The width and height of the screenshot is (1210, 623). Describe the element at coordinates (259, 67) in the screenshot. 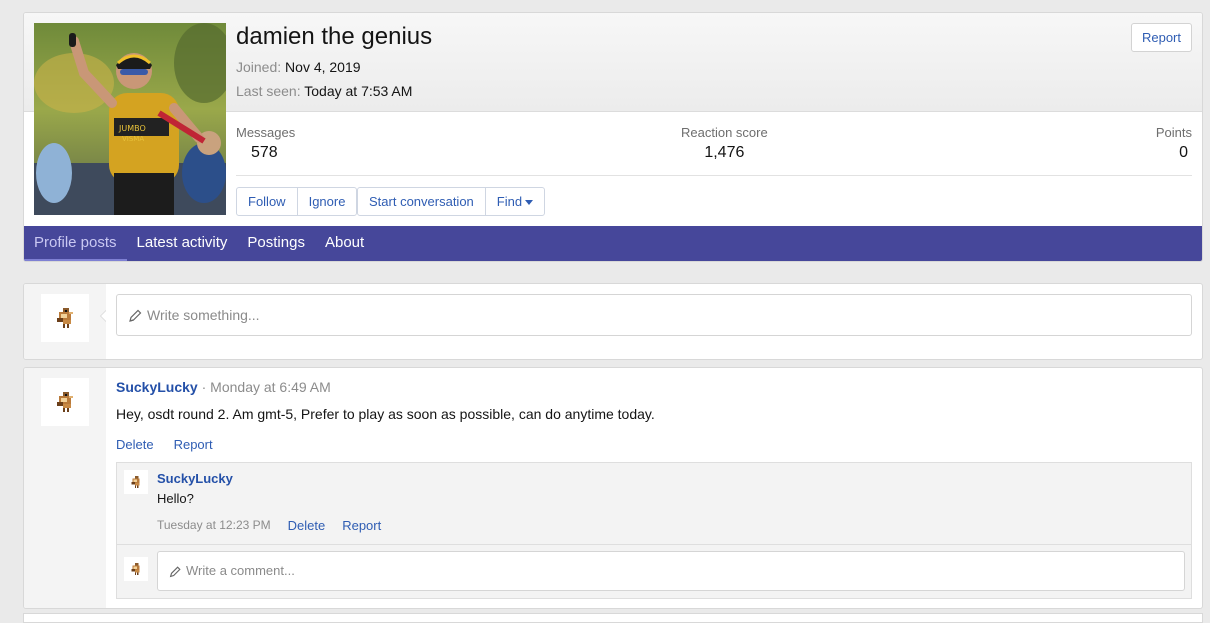

I see `joined-label: Joined:` at that location.